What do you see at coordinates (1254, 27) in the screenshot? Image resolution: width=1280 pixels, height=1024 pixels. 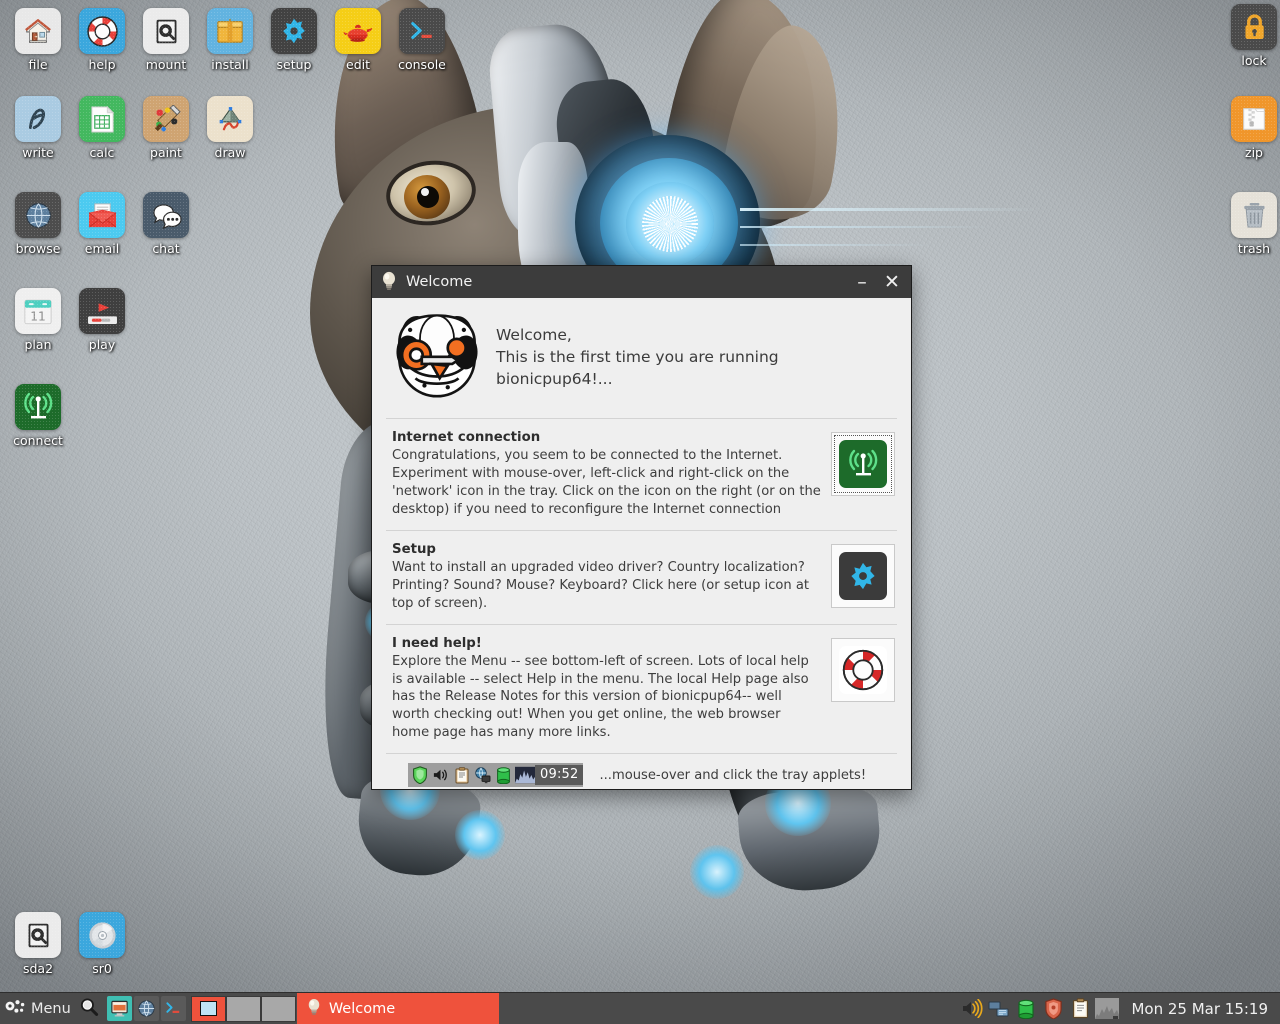 I see `padlock-icon` at bounding box center [1254, 27].